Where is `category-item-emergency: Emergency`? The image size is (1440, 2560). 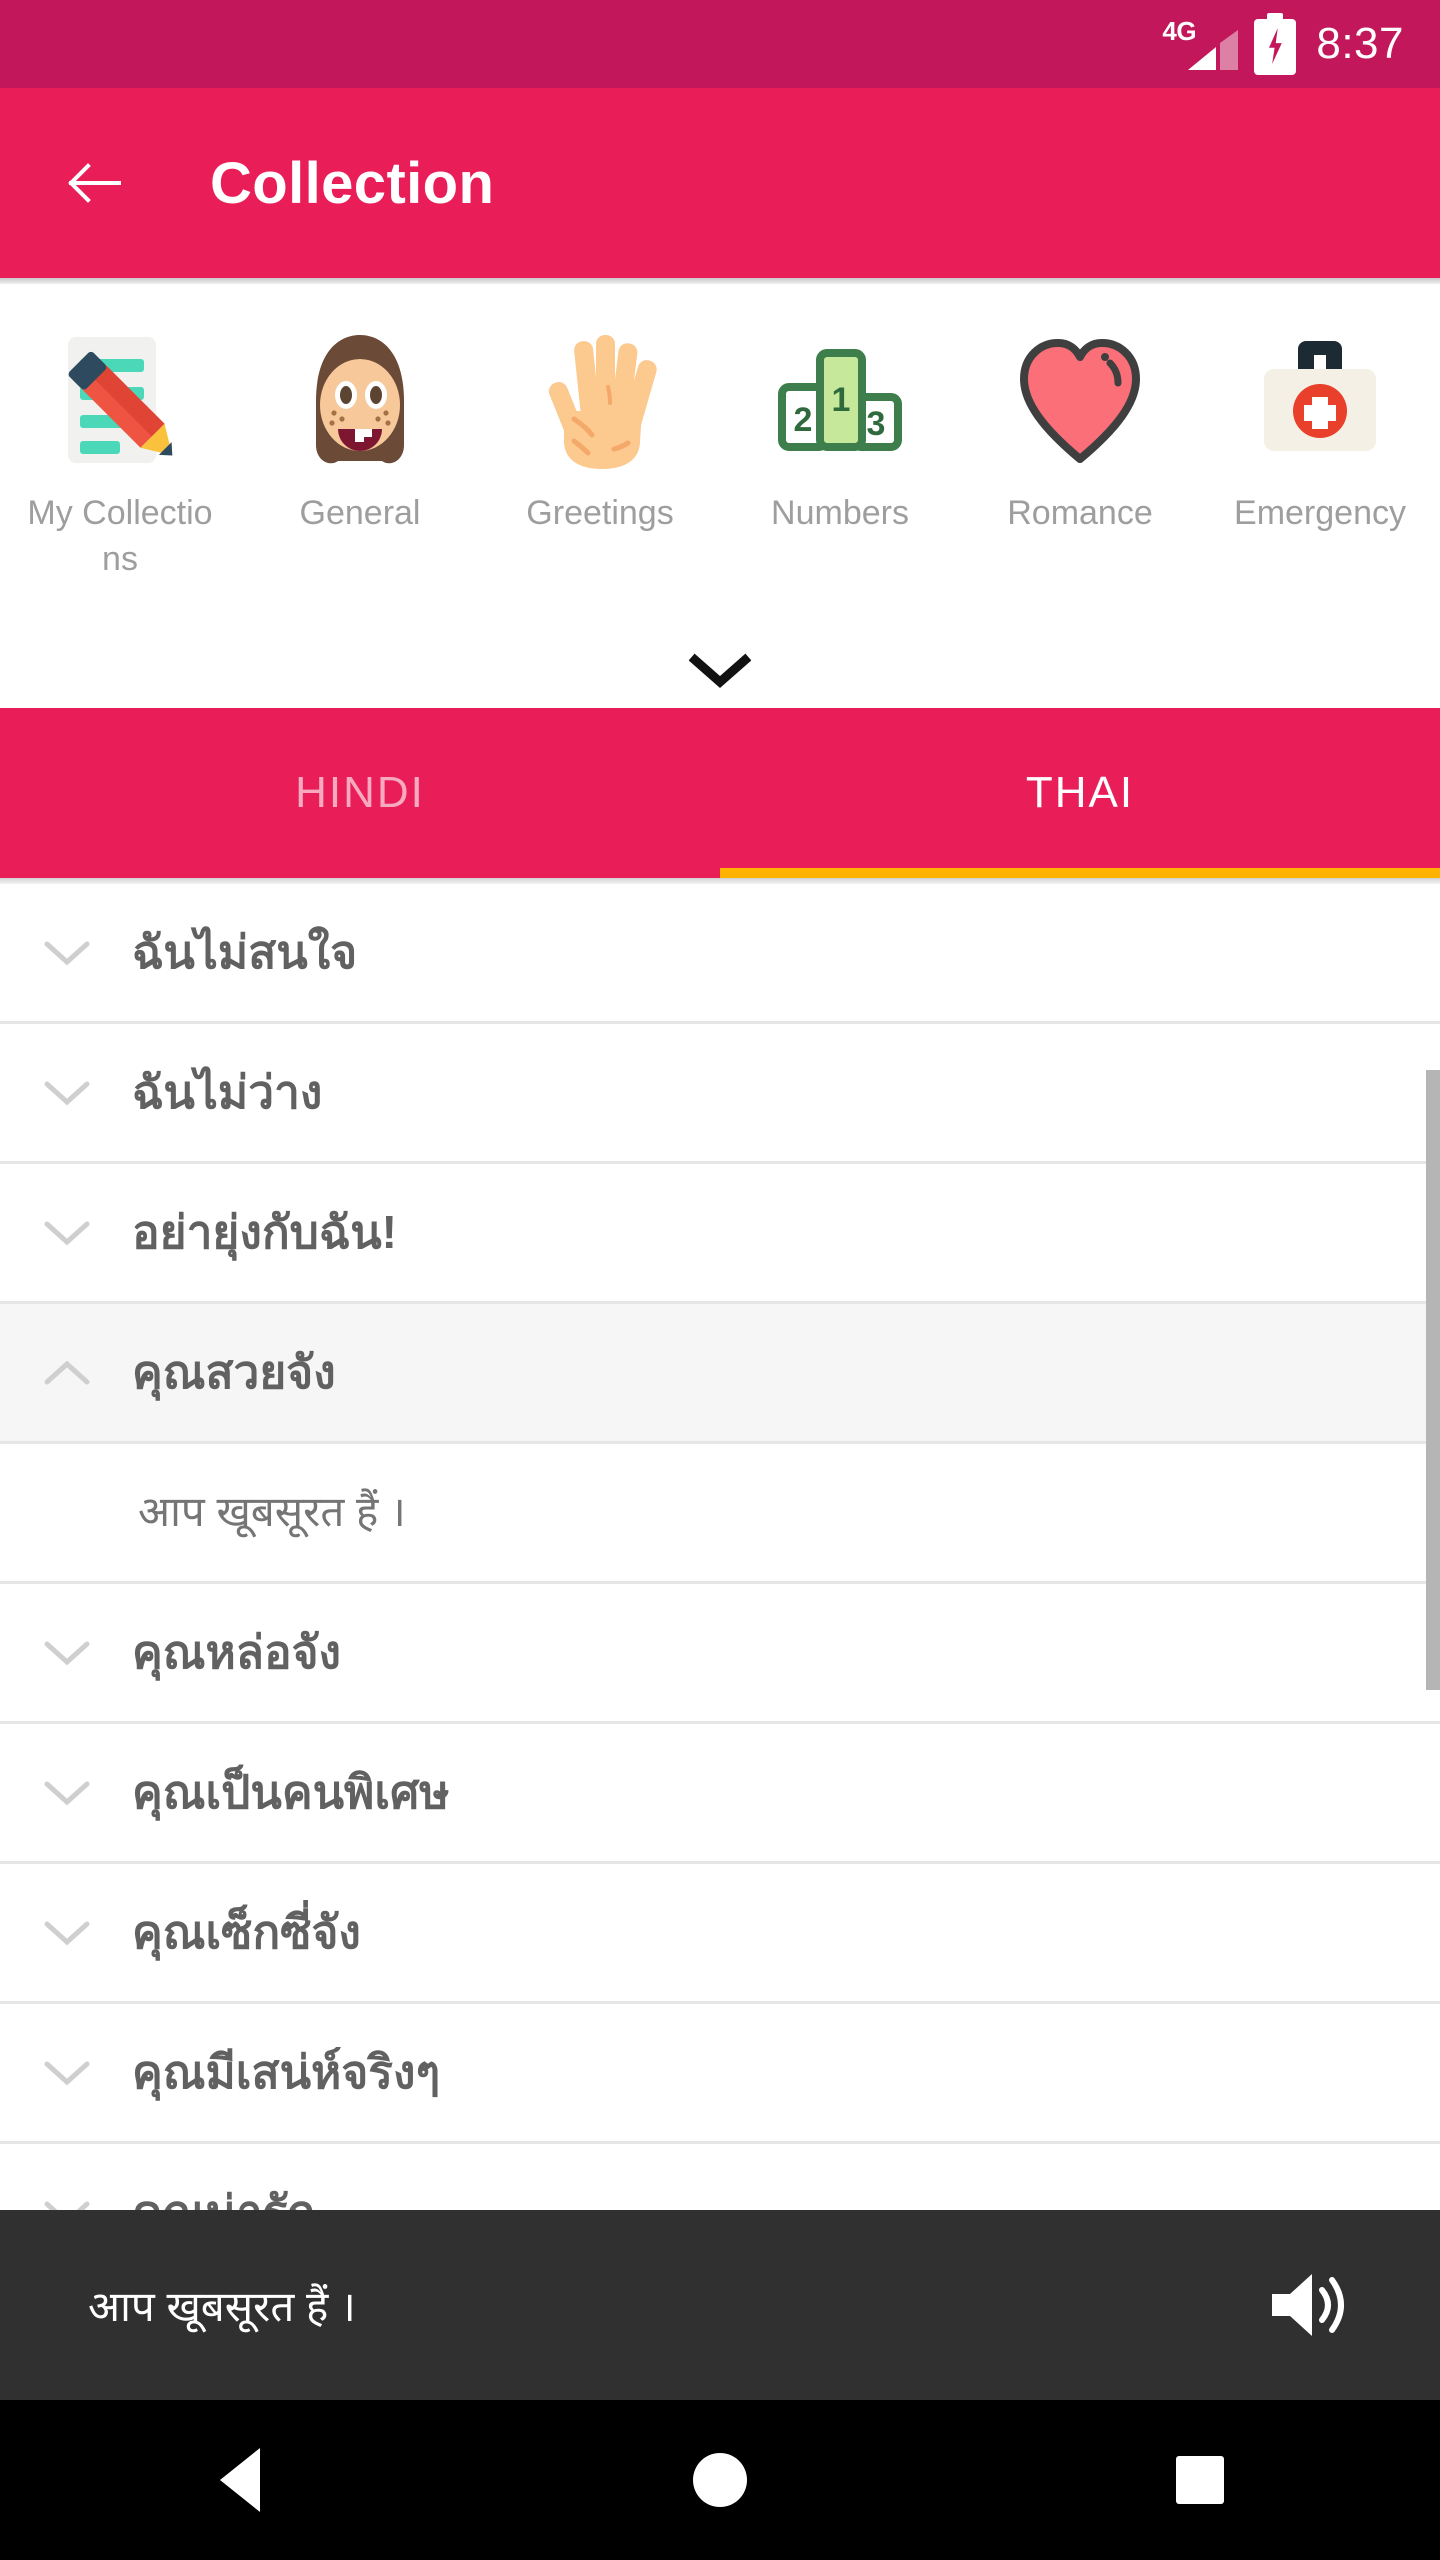
category-item-emergency: Emergency is located at coordinates (1320, 451).